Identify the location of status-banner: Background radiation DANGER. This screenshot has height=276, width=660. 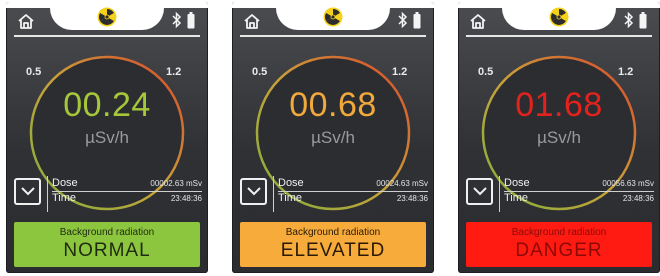
(559, 244).